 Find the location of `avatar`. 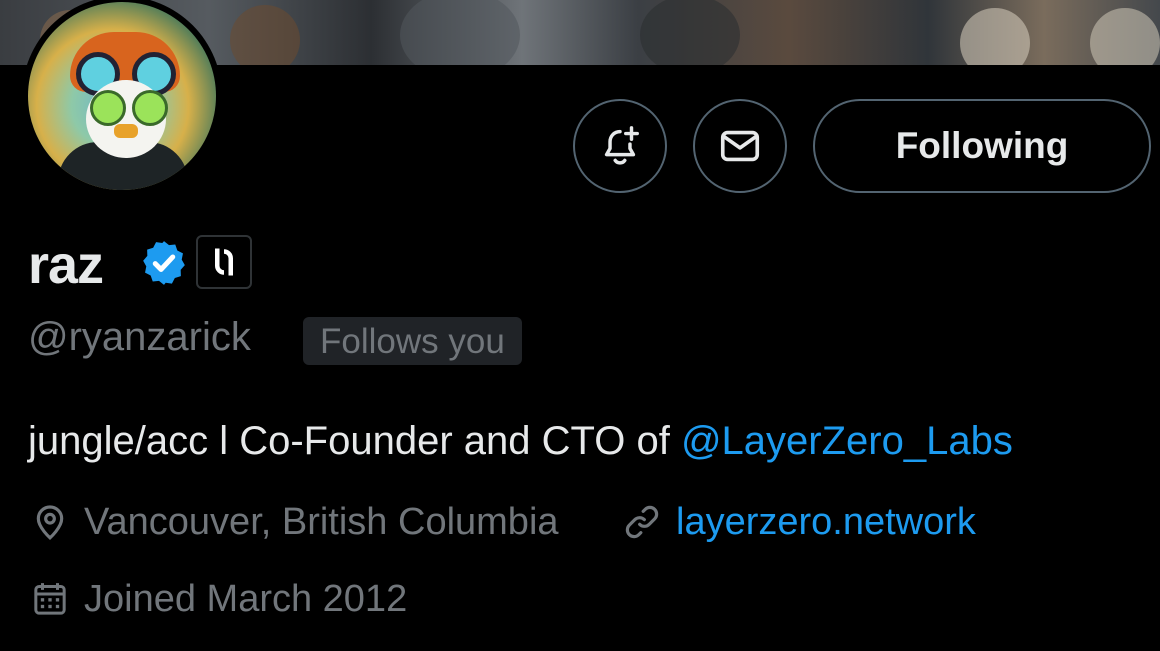

avatar is located at coordinates (122, 96).